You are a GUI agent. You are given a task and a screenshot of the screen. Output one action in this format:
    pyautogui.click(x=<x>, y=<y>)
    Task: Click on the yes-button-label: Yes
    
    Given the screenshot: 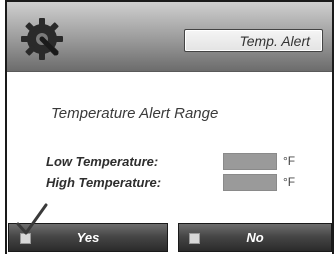 What is the action you would take?
    pyautogui.click(x=88, y=237)
    